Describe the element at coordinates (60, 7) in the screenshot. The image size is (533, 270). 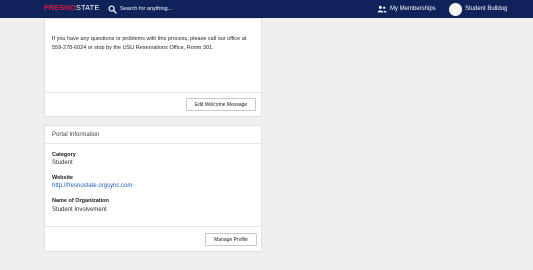
I see `logo-fresno-text: FRESNO` at that location.